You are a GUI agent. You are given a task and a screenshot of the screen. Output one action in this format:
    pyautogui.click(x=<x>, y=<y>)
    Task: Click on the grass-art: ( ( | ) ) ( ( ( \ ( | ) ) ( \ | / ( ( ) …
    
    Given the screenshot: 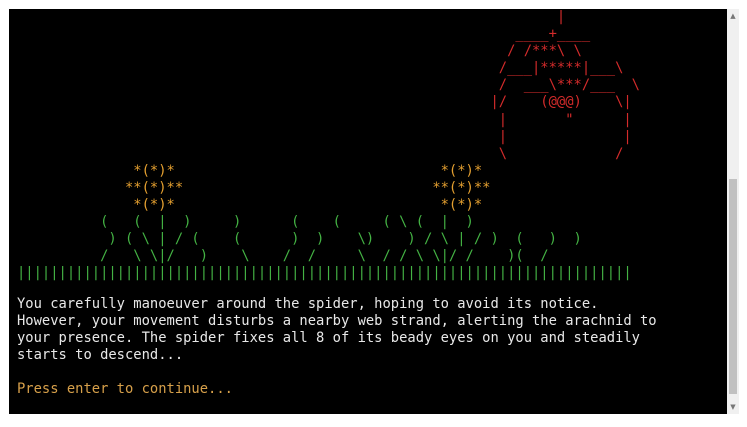 What is the action you would take?
    pyautogui.click(x=324, y=248)
    